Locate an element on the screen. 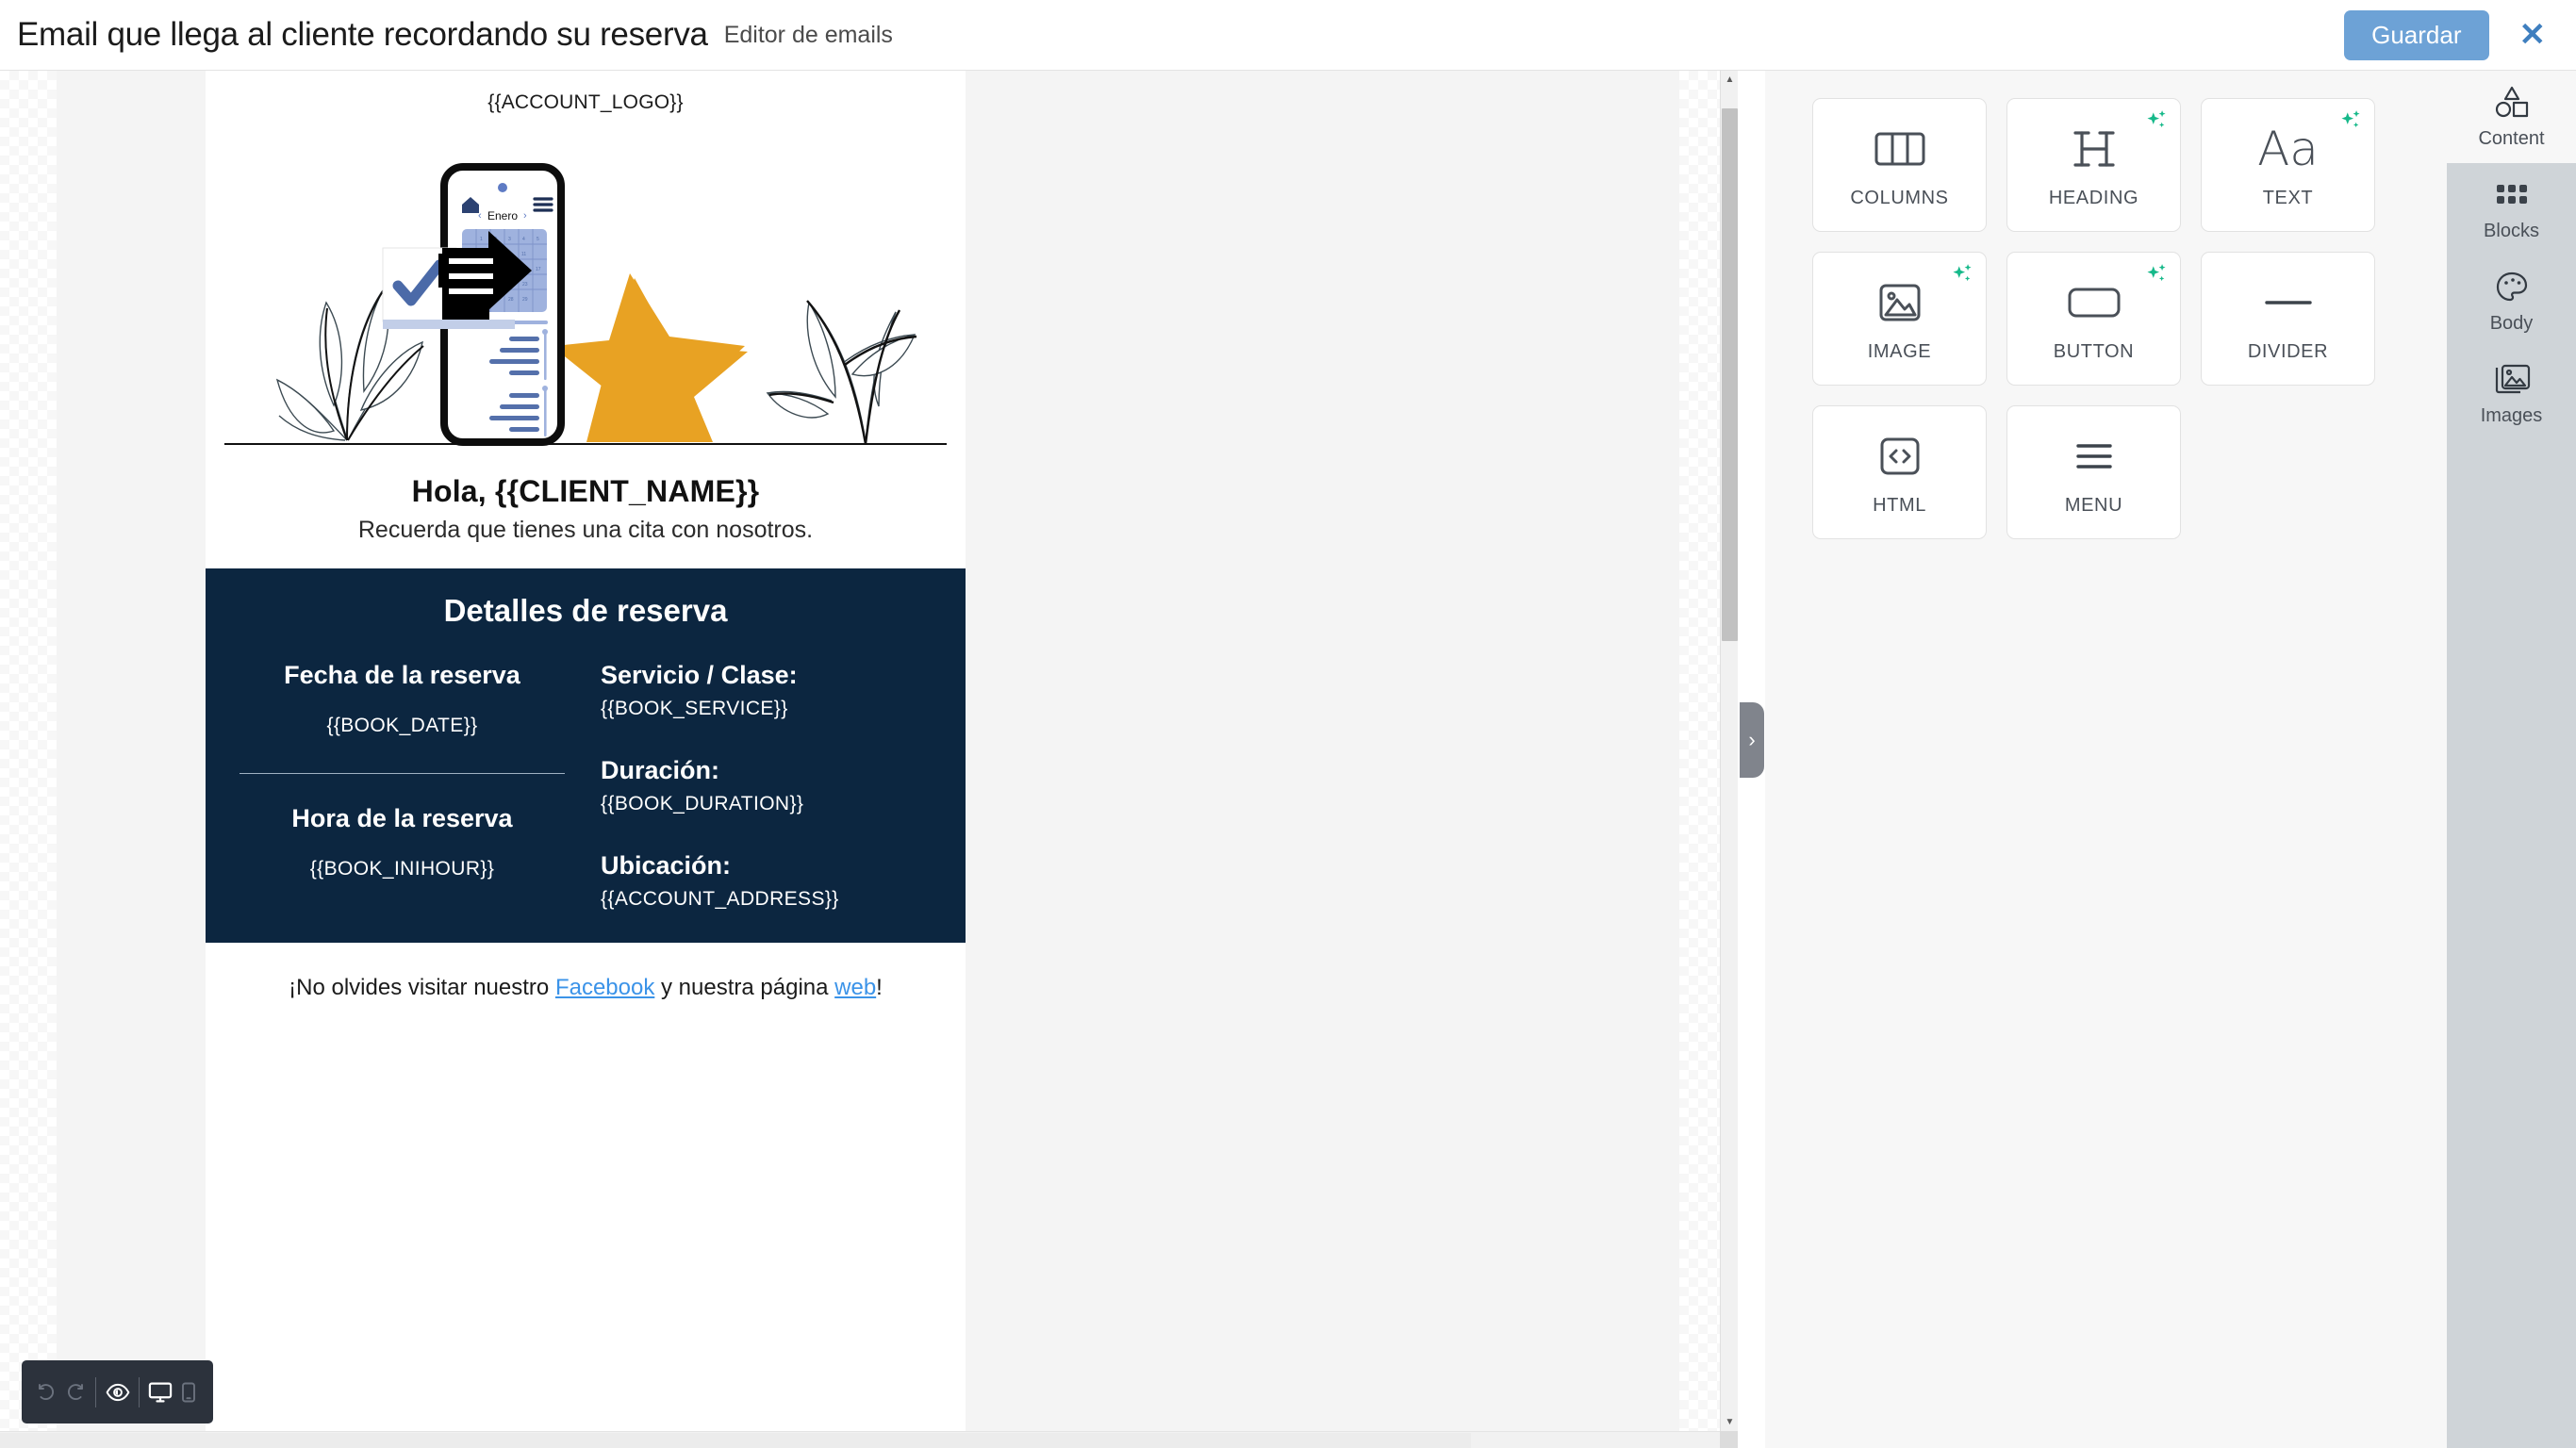 The width and height of the screenshot is (2576, 1448). booking-date-value: {{BOOK_DATE}} is located at coordinates (402, 725).